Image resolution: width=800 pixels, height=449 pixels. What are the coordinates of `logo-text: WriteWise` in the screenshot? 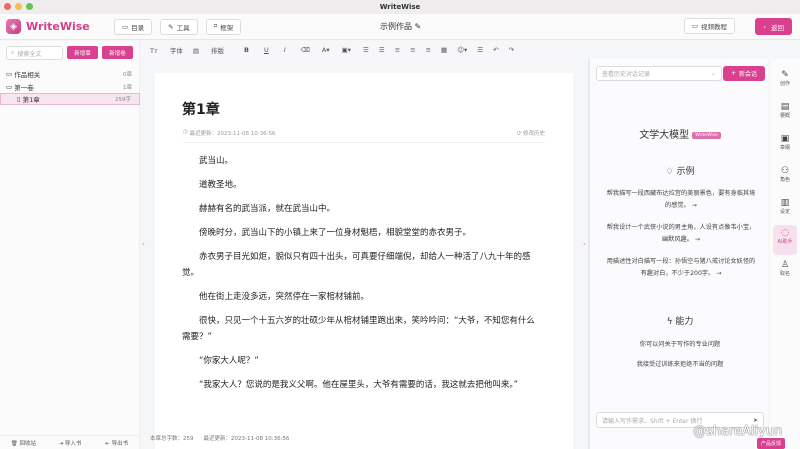 It's located at (58, 26).